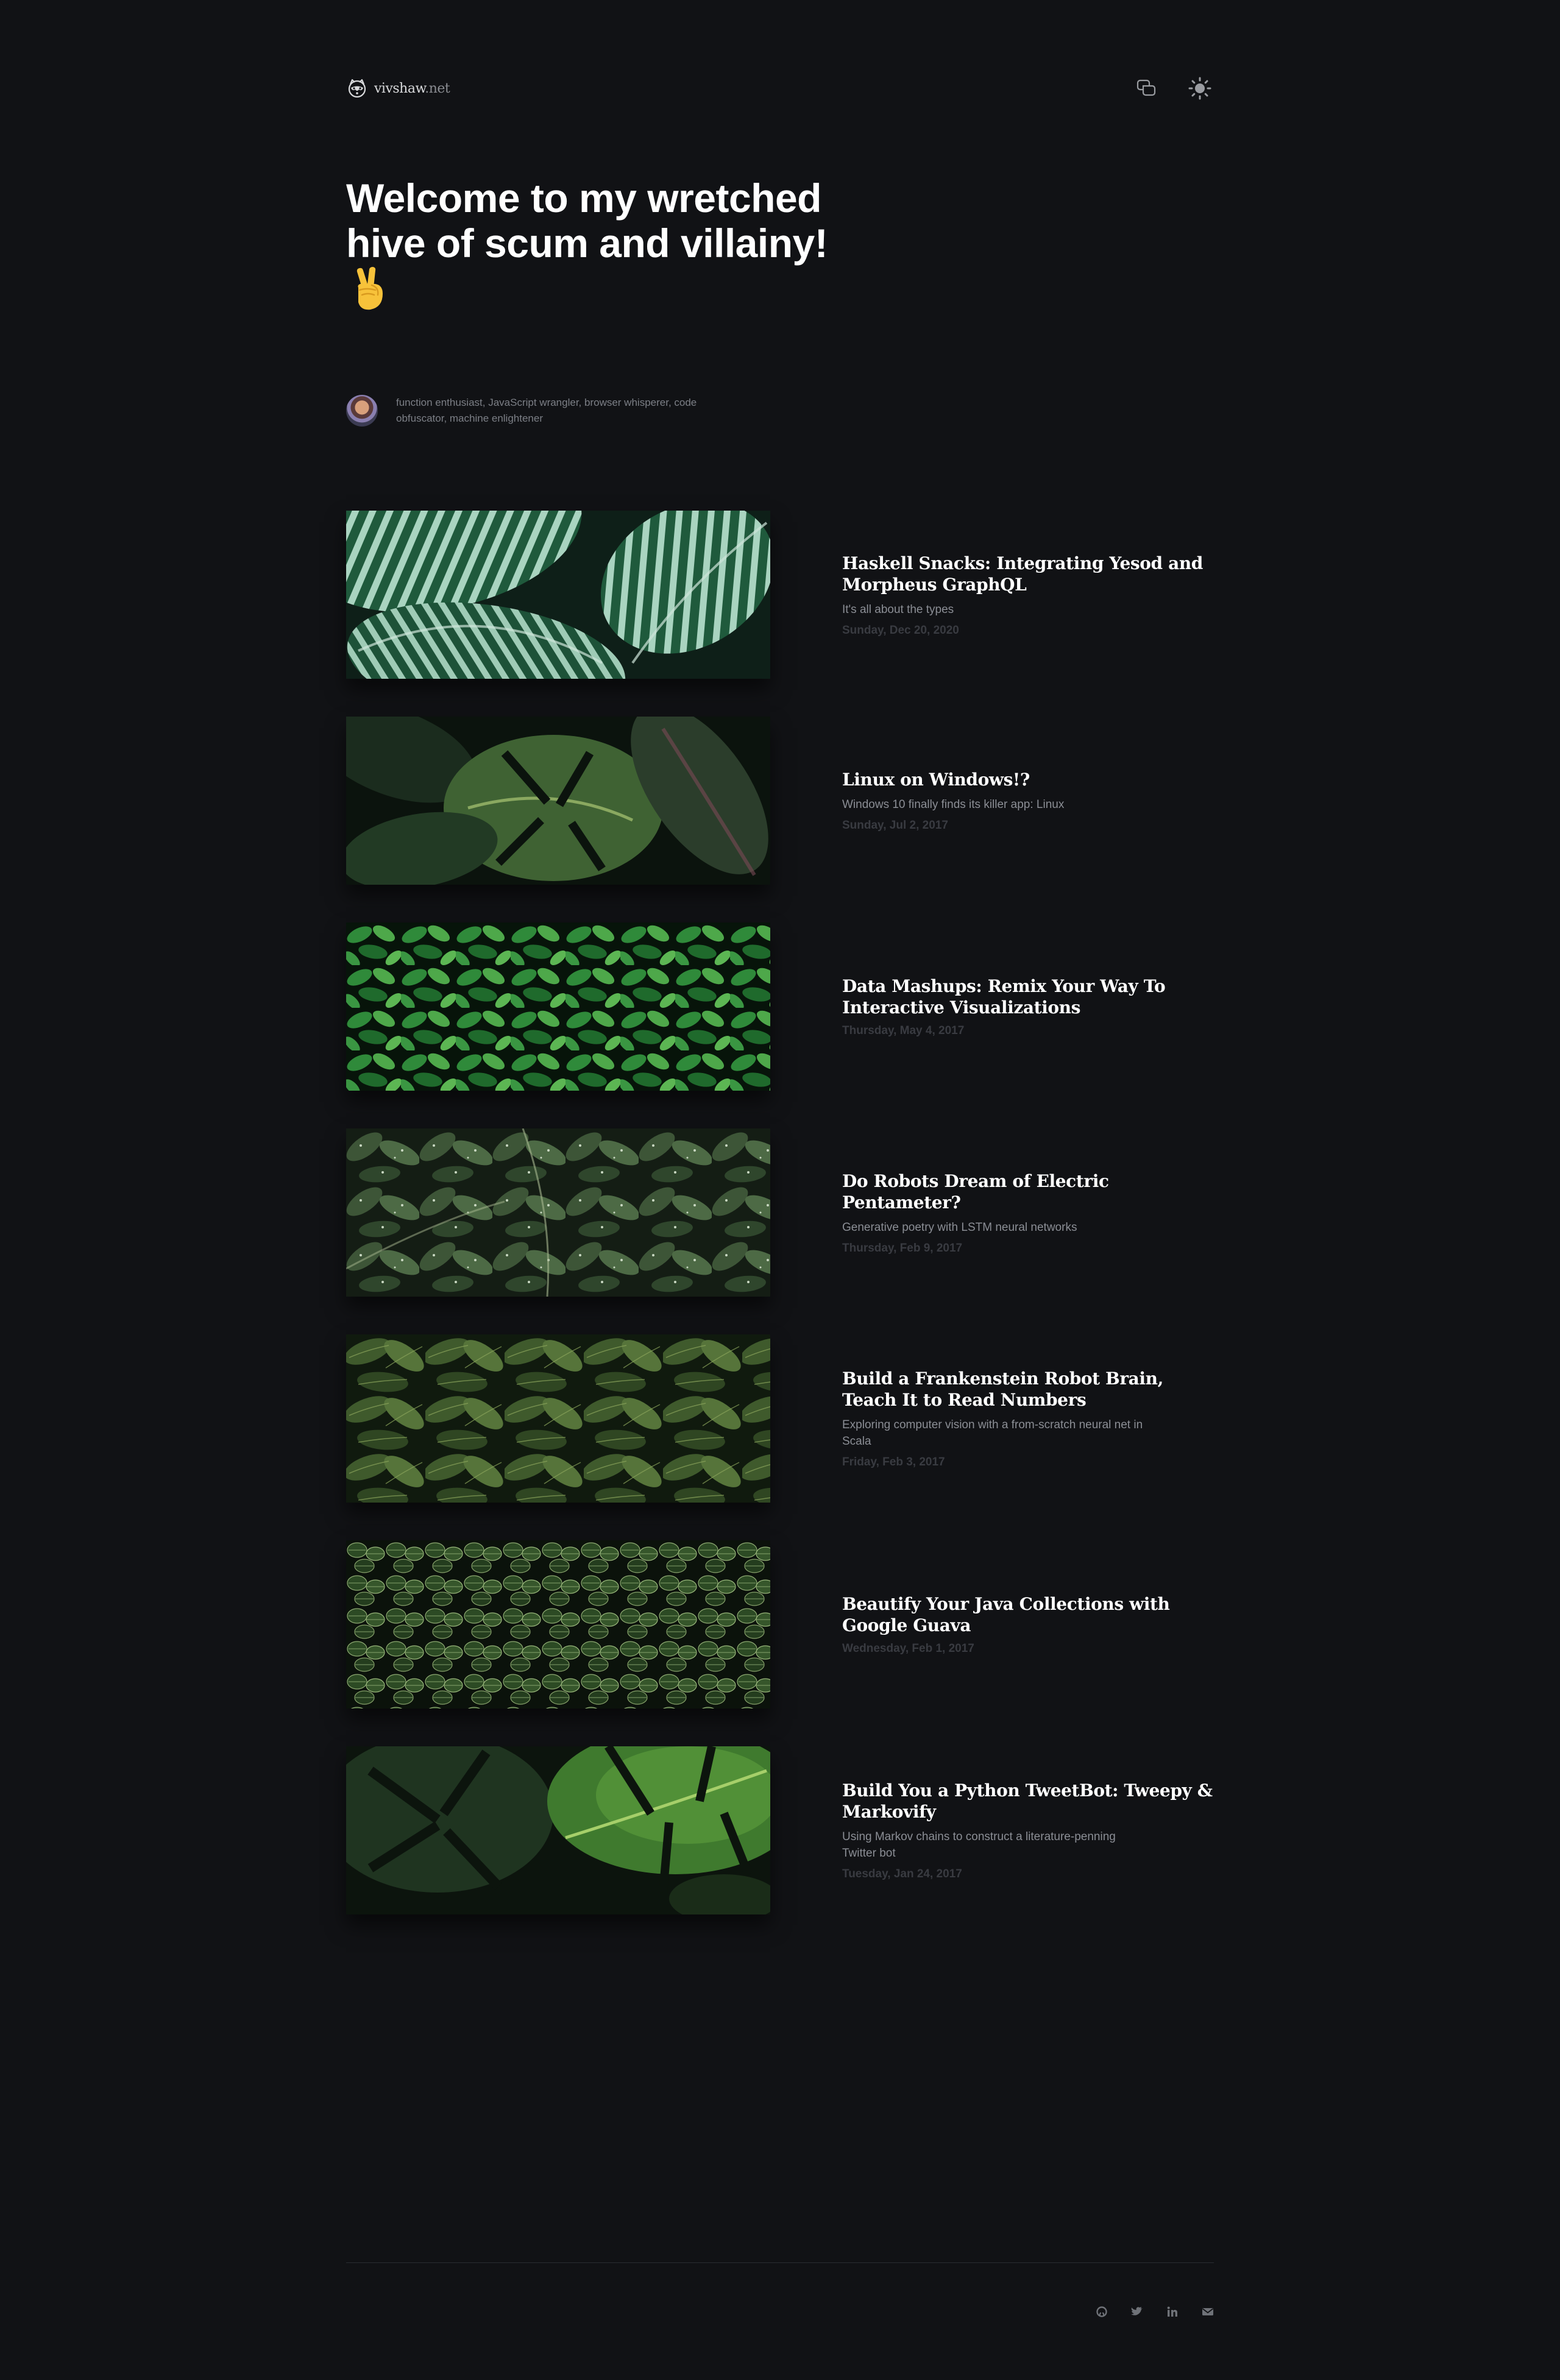 The height and width of the screenshot is (2380, 1560). What do you see at coordinates (362, 411) in the screenshot?
I see `avatar` at bounding box center [362, 411].